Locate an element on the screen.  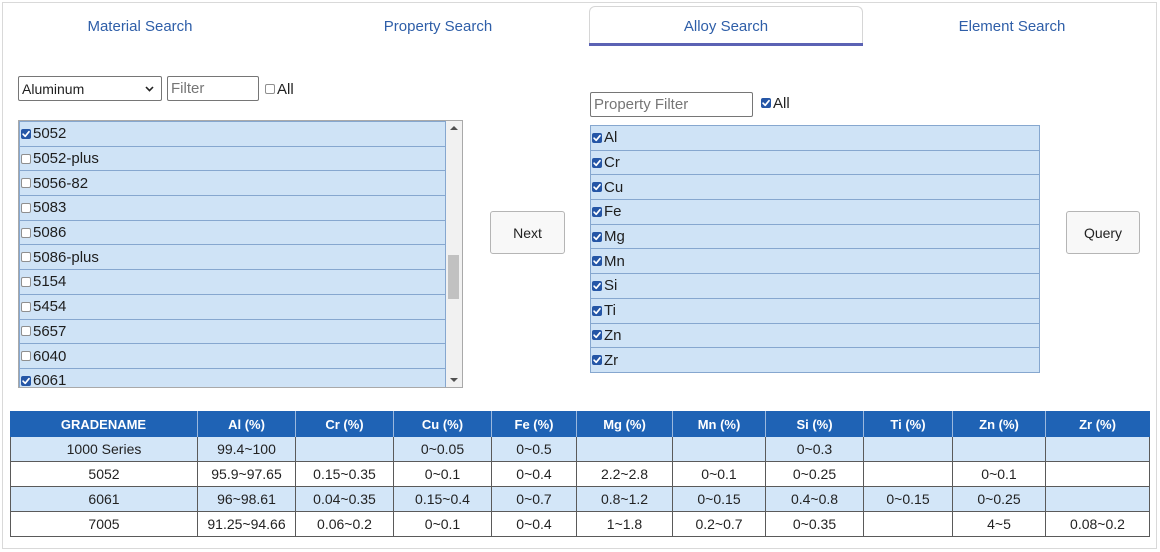
scroll-up-arrow-icon is located at coordinates (454, 128).